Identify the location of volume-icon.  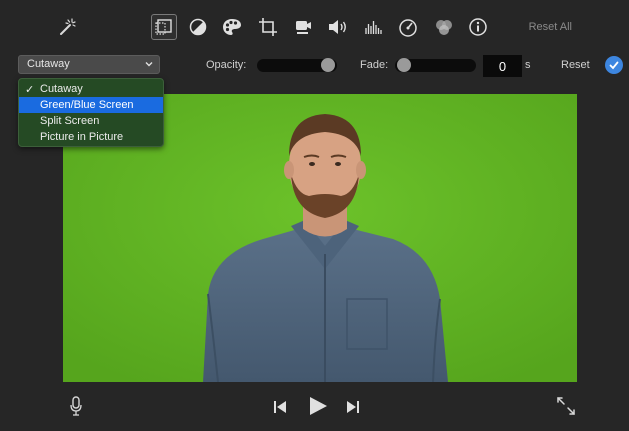
(338, 27).